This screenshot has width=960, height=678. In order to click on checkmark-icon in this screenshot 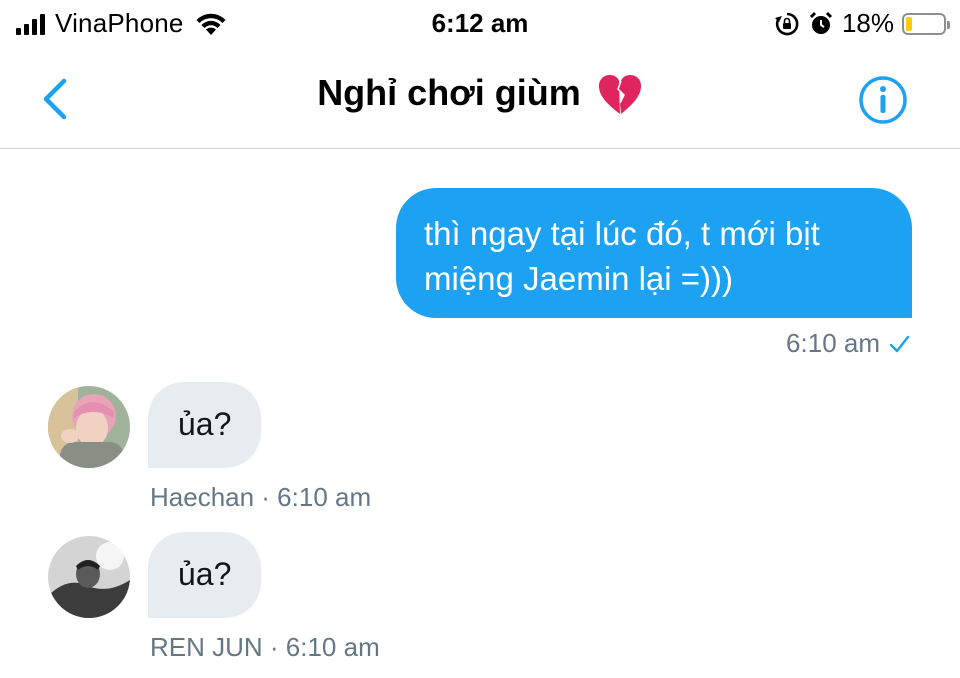, I will do `click(899, 343)`.